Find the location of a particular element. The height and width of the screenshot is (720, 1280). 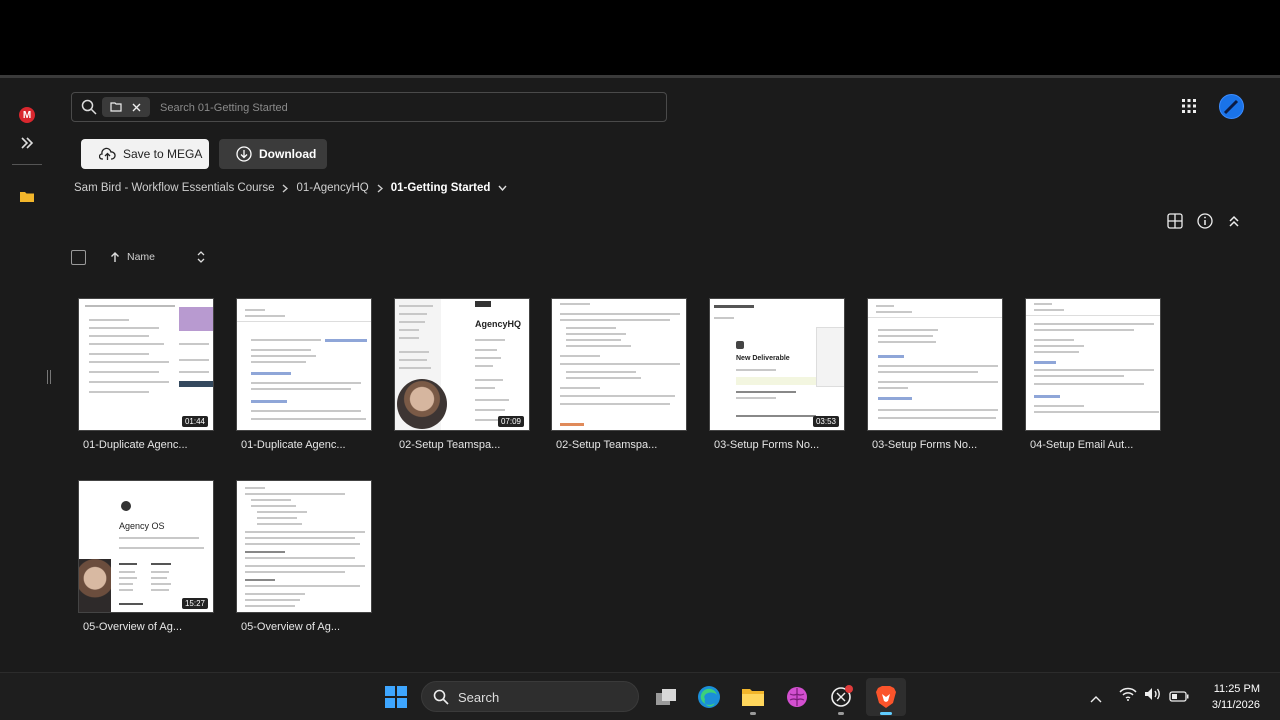

info-button is located at coordinates (1205, 221).